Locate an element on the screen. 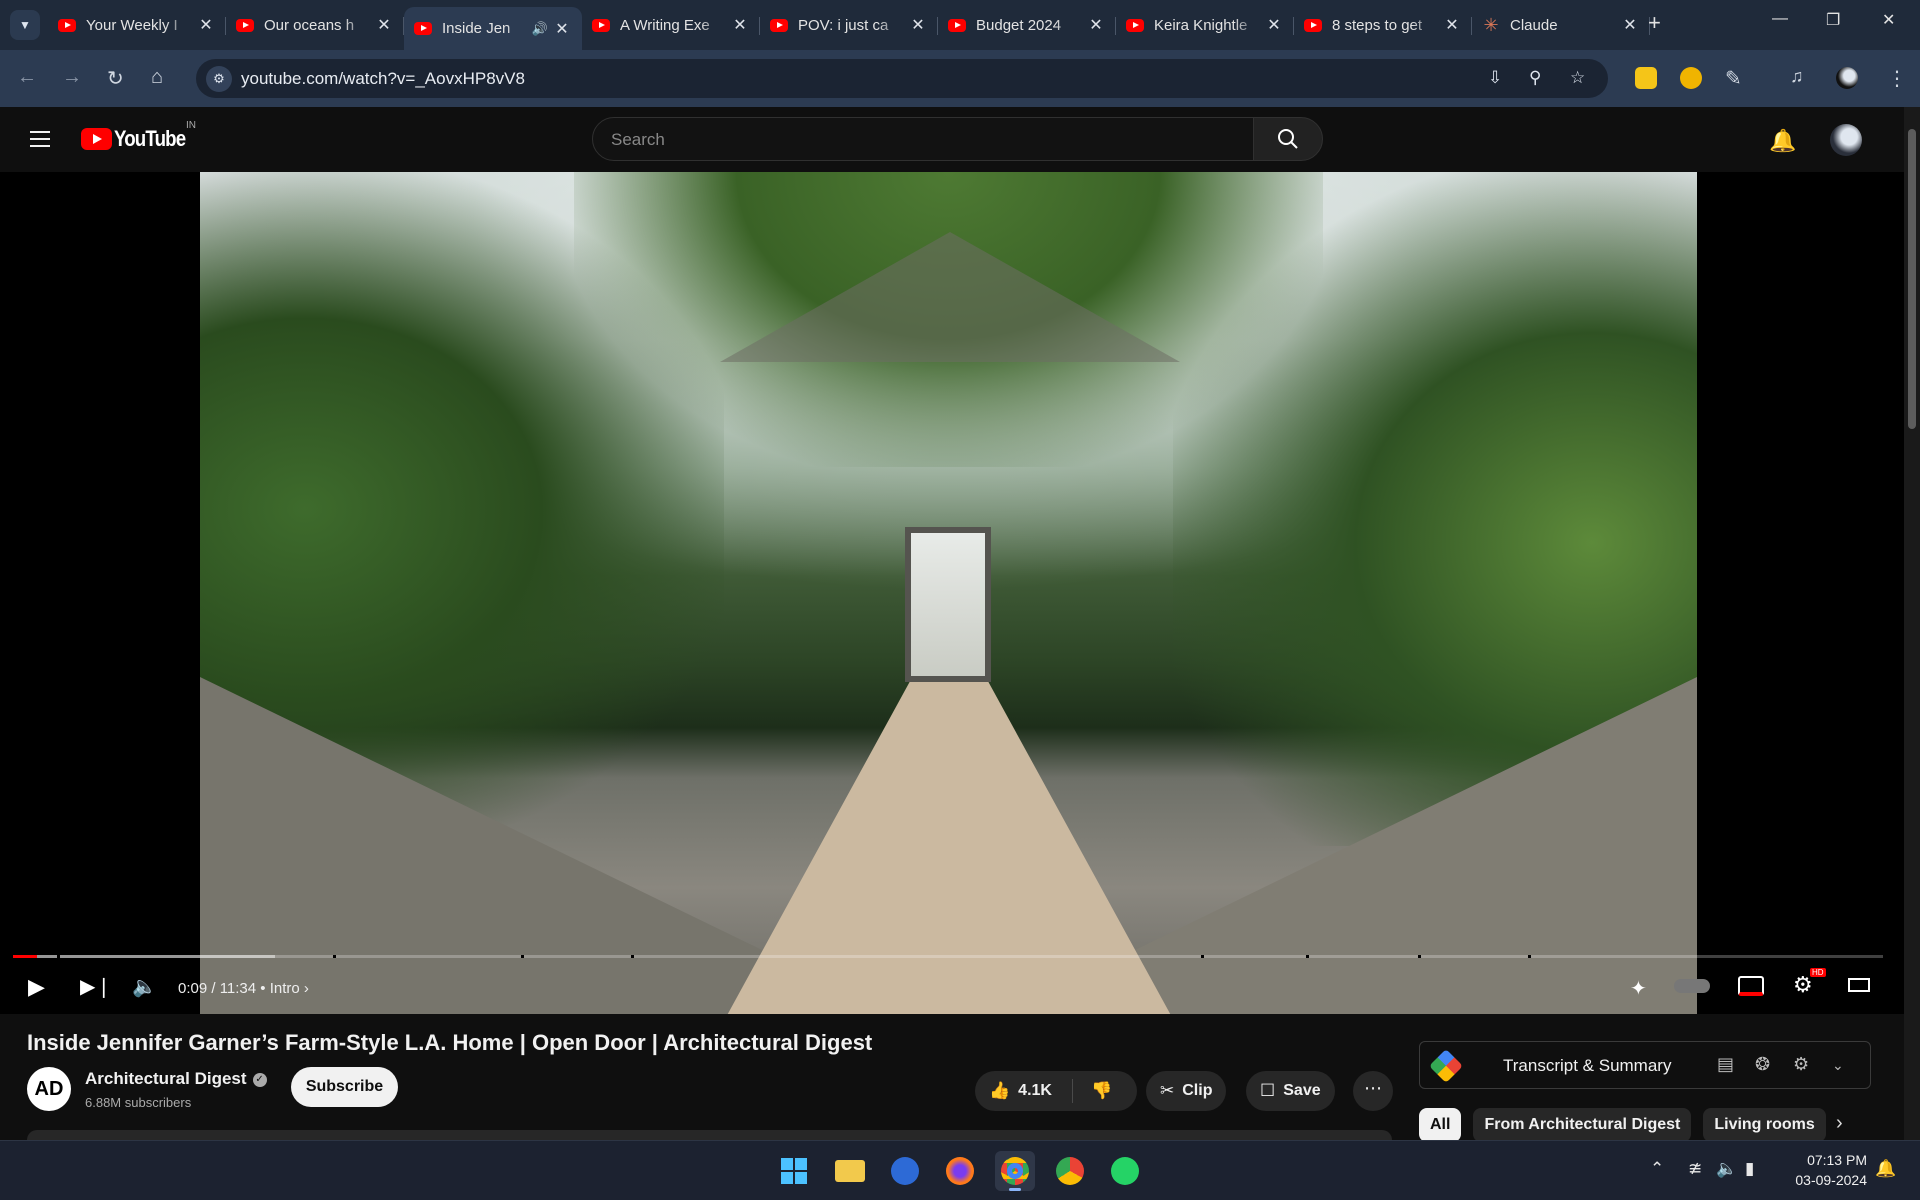 This screenshot has height=1200, width=1920. hamburger-menu-icon is located at coordinates (40, 141).